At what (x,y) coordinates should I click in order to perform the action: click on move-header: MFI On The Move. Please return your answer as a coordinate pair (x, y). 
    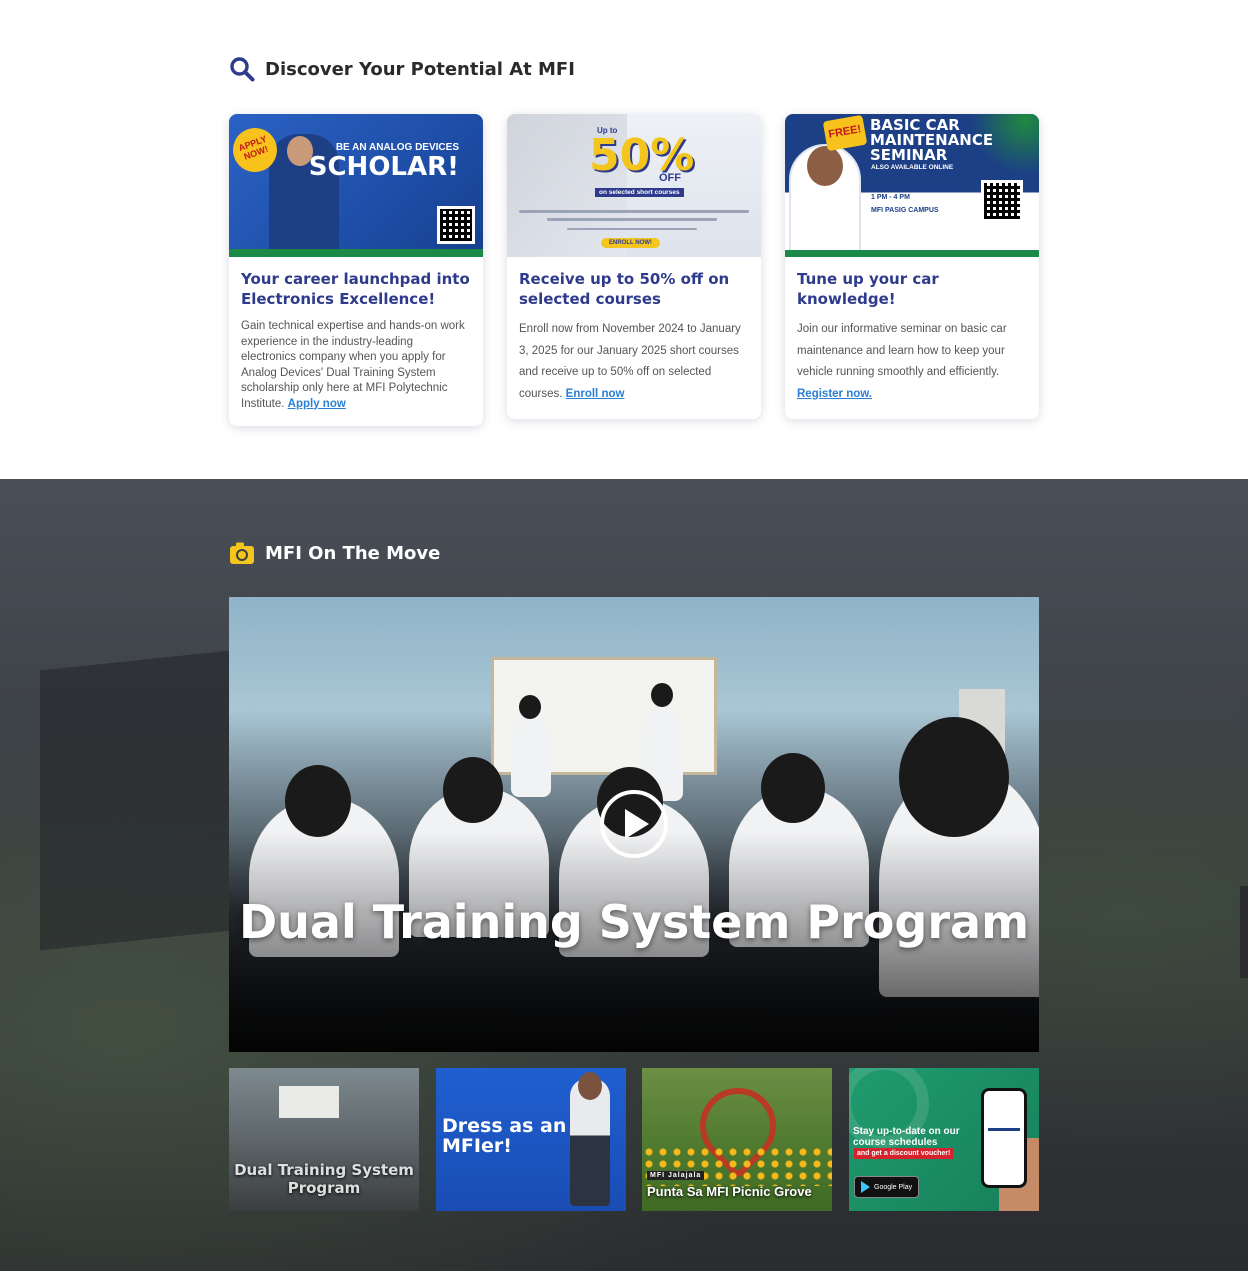
    Looking at the image, I should click on (334, 553).